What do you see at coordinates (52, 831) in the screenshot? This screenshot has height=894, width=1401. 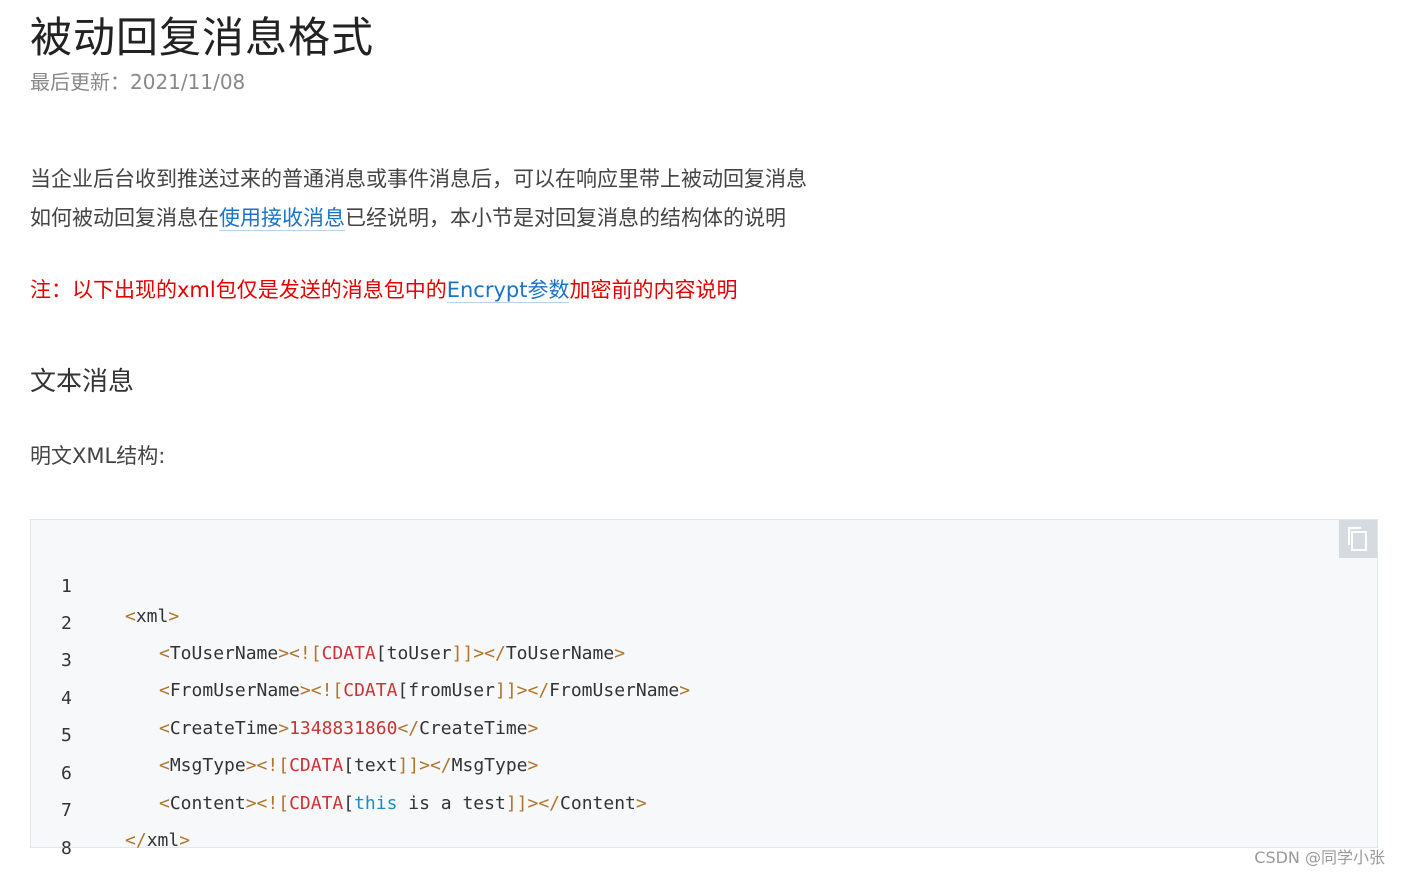 I see `code-line: 8` at bounding box center [52, 831].